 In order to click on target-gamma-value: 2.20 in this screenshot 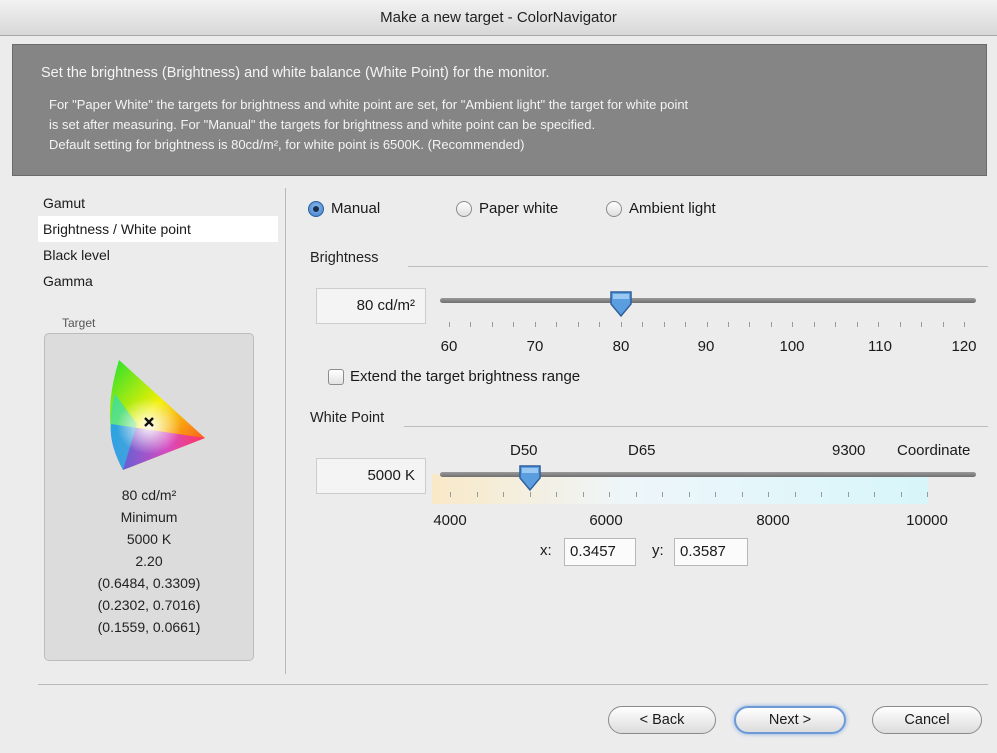, I will do `click(149, 561)`.